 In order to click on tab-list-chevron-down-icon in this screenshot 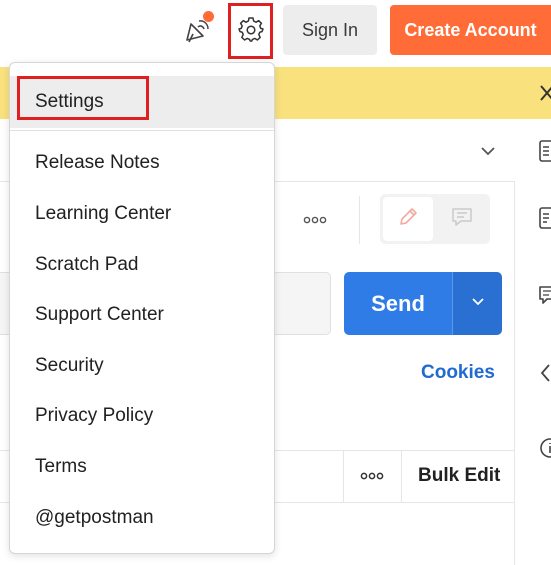, I will do `click(488, 151)`.